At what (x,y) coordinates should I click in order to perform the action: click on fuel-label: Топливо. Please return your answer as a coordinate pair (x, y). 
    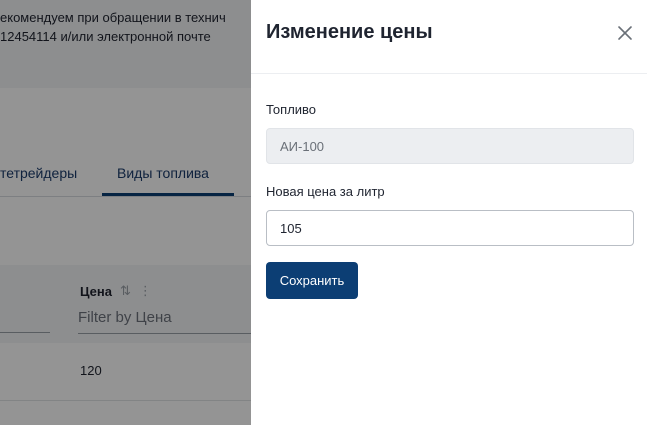
    Looking at the image, I should click on (291, 109).